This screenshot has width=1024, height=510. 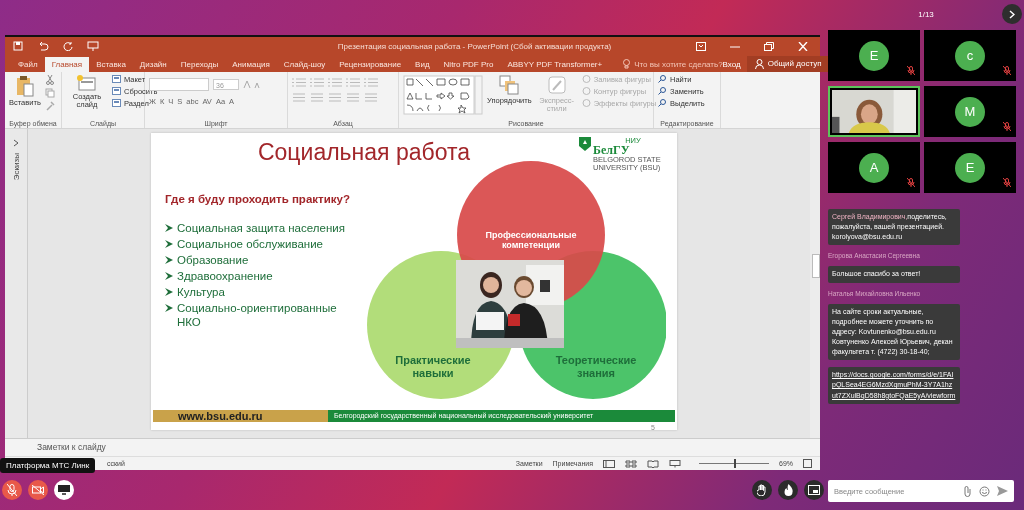 What do you see at coordinates (87, 82) in the screenshot?
I see `new-slide-icon` at bounding box center [87, 82].